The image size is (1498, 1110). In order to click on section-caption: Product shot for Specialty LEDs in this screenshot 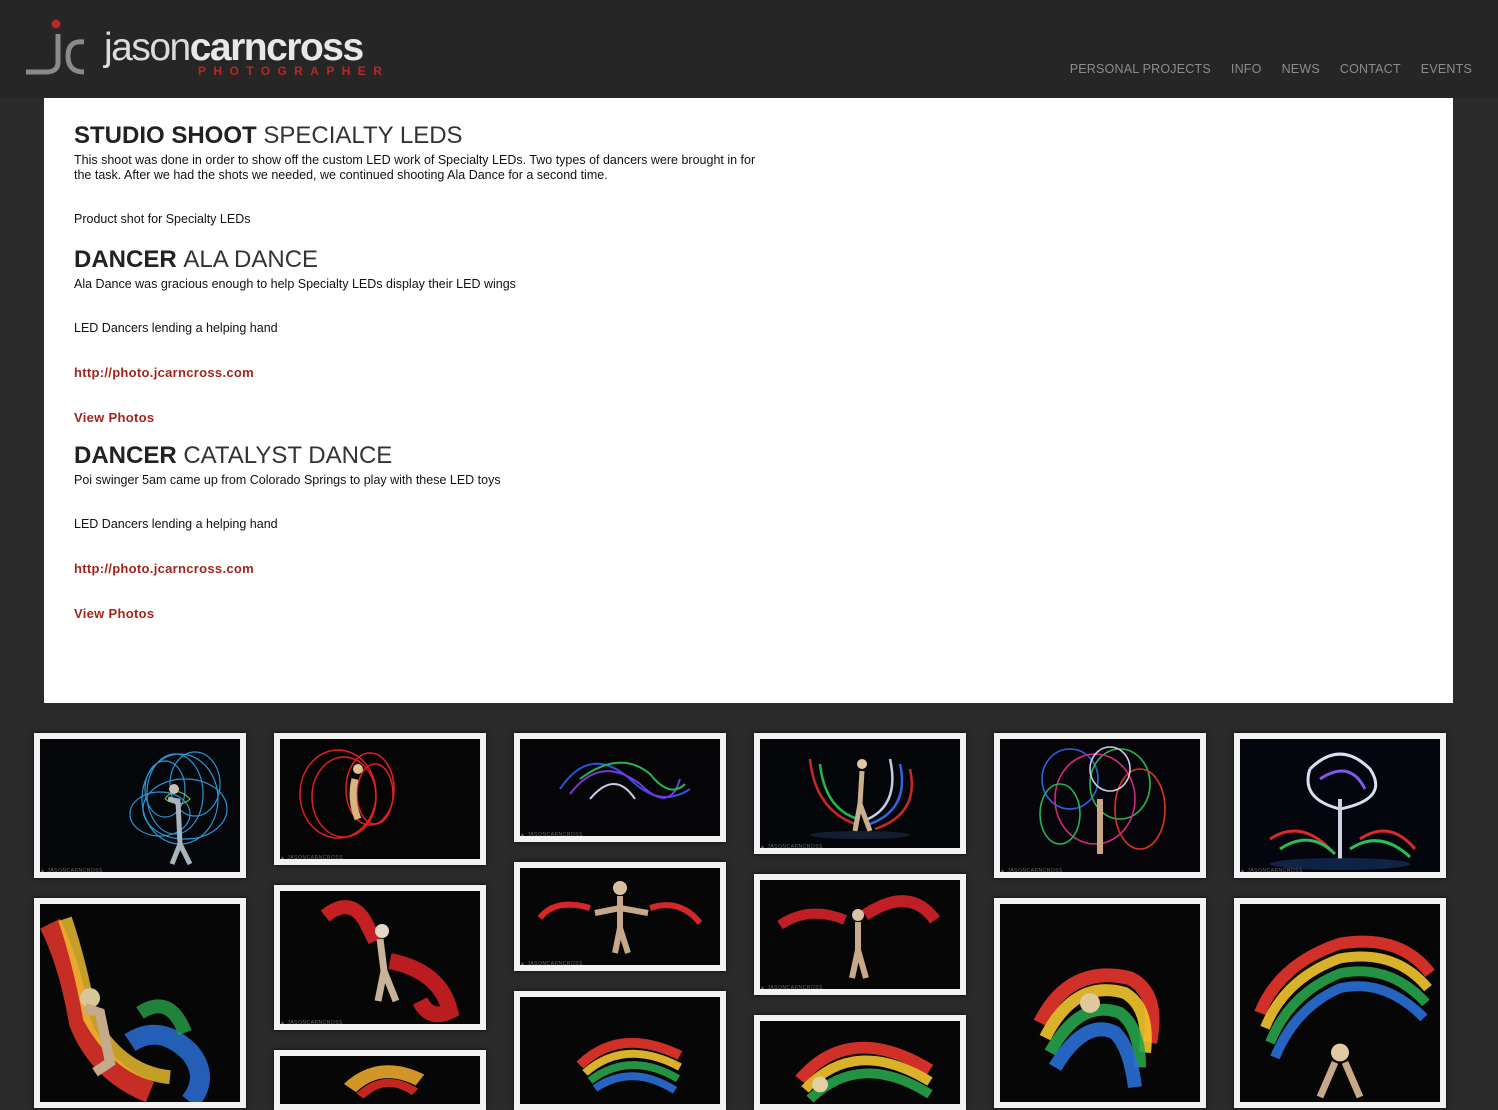, I will do `click(162, 219)`.